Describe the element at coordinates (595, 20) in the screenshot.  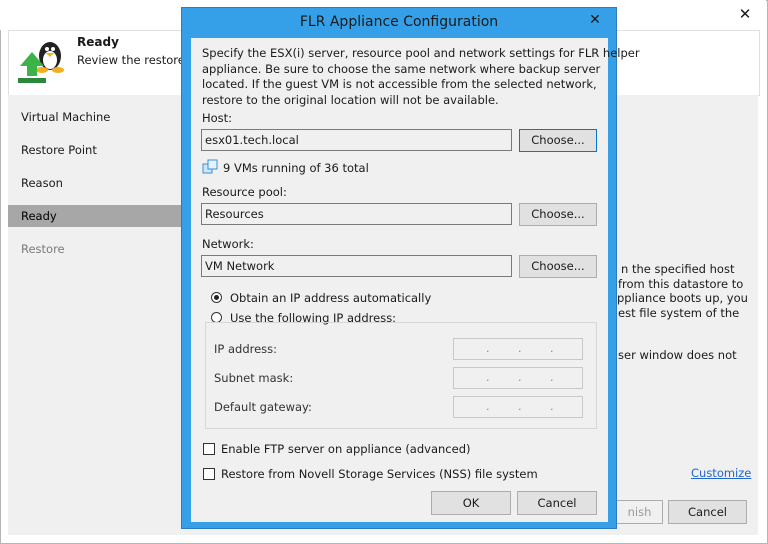
I see `dialog-close-icon: ✕` at that location.